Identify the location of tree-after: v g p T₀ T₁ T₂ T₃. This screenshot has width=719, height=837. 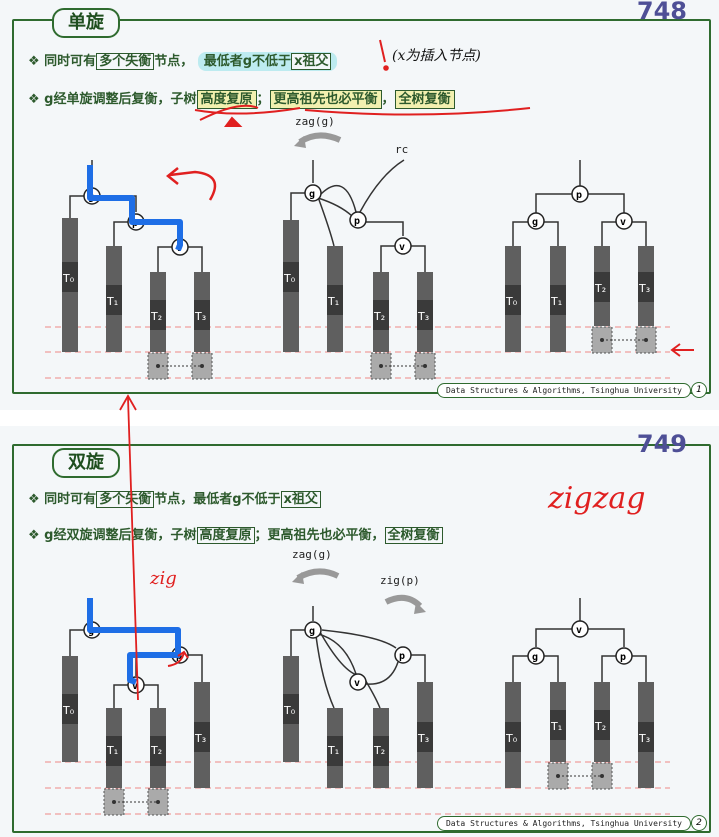
(579, 694).